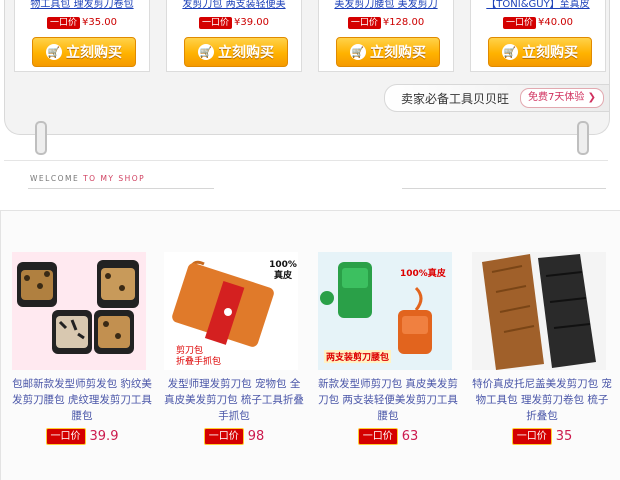  I want to click on image-badge: 100% 真皮, so click(283, 270).